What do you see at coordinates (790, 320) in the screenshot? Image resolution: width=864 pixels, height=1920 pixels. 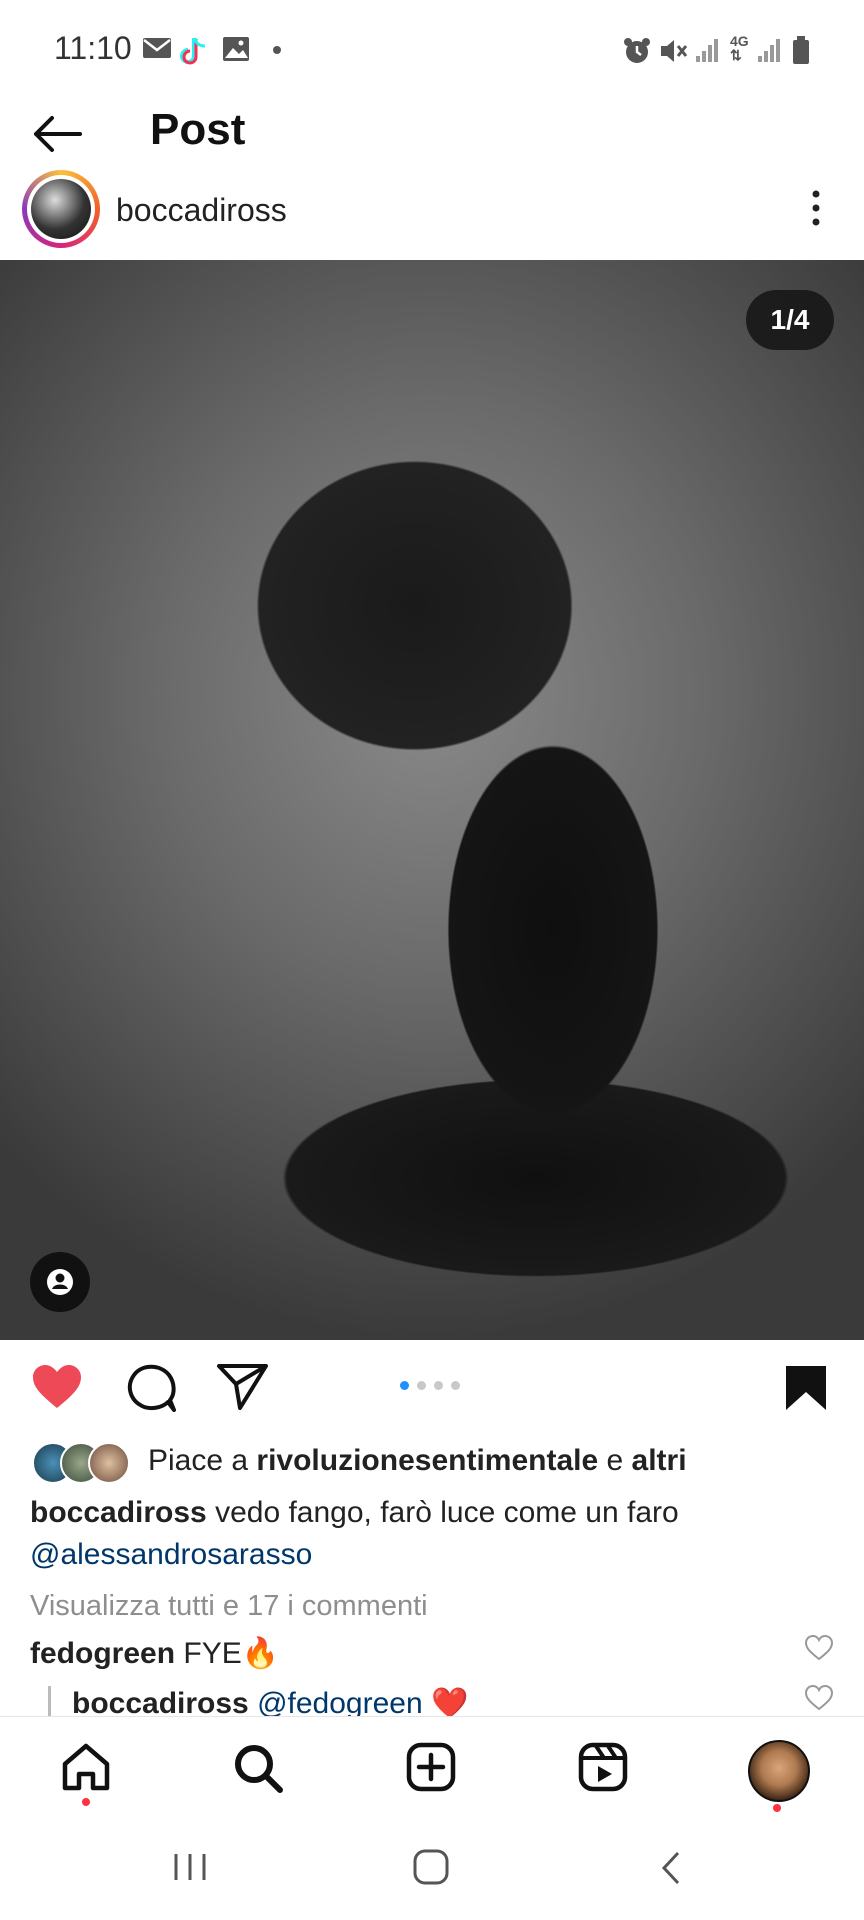 I see `image-counter: 1/4` at bounding box center [790, 320].